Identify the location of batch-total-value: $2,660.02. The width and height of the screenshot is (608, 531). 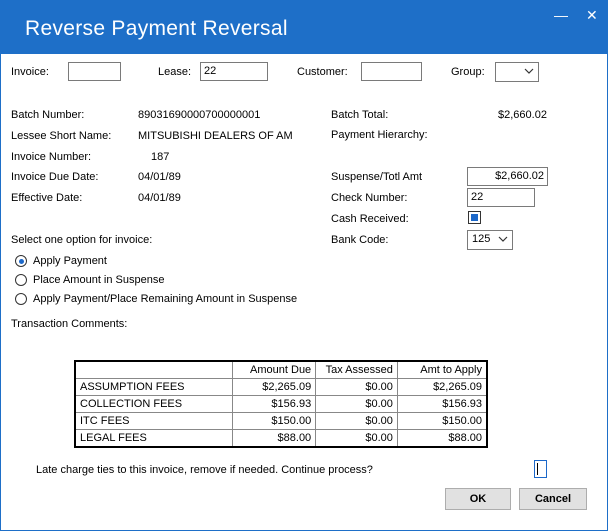
(522, 115).